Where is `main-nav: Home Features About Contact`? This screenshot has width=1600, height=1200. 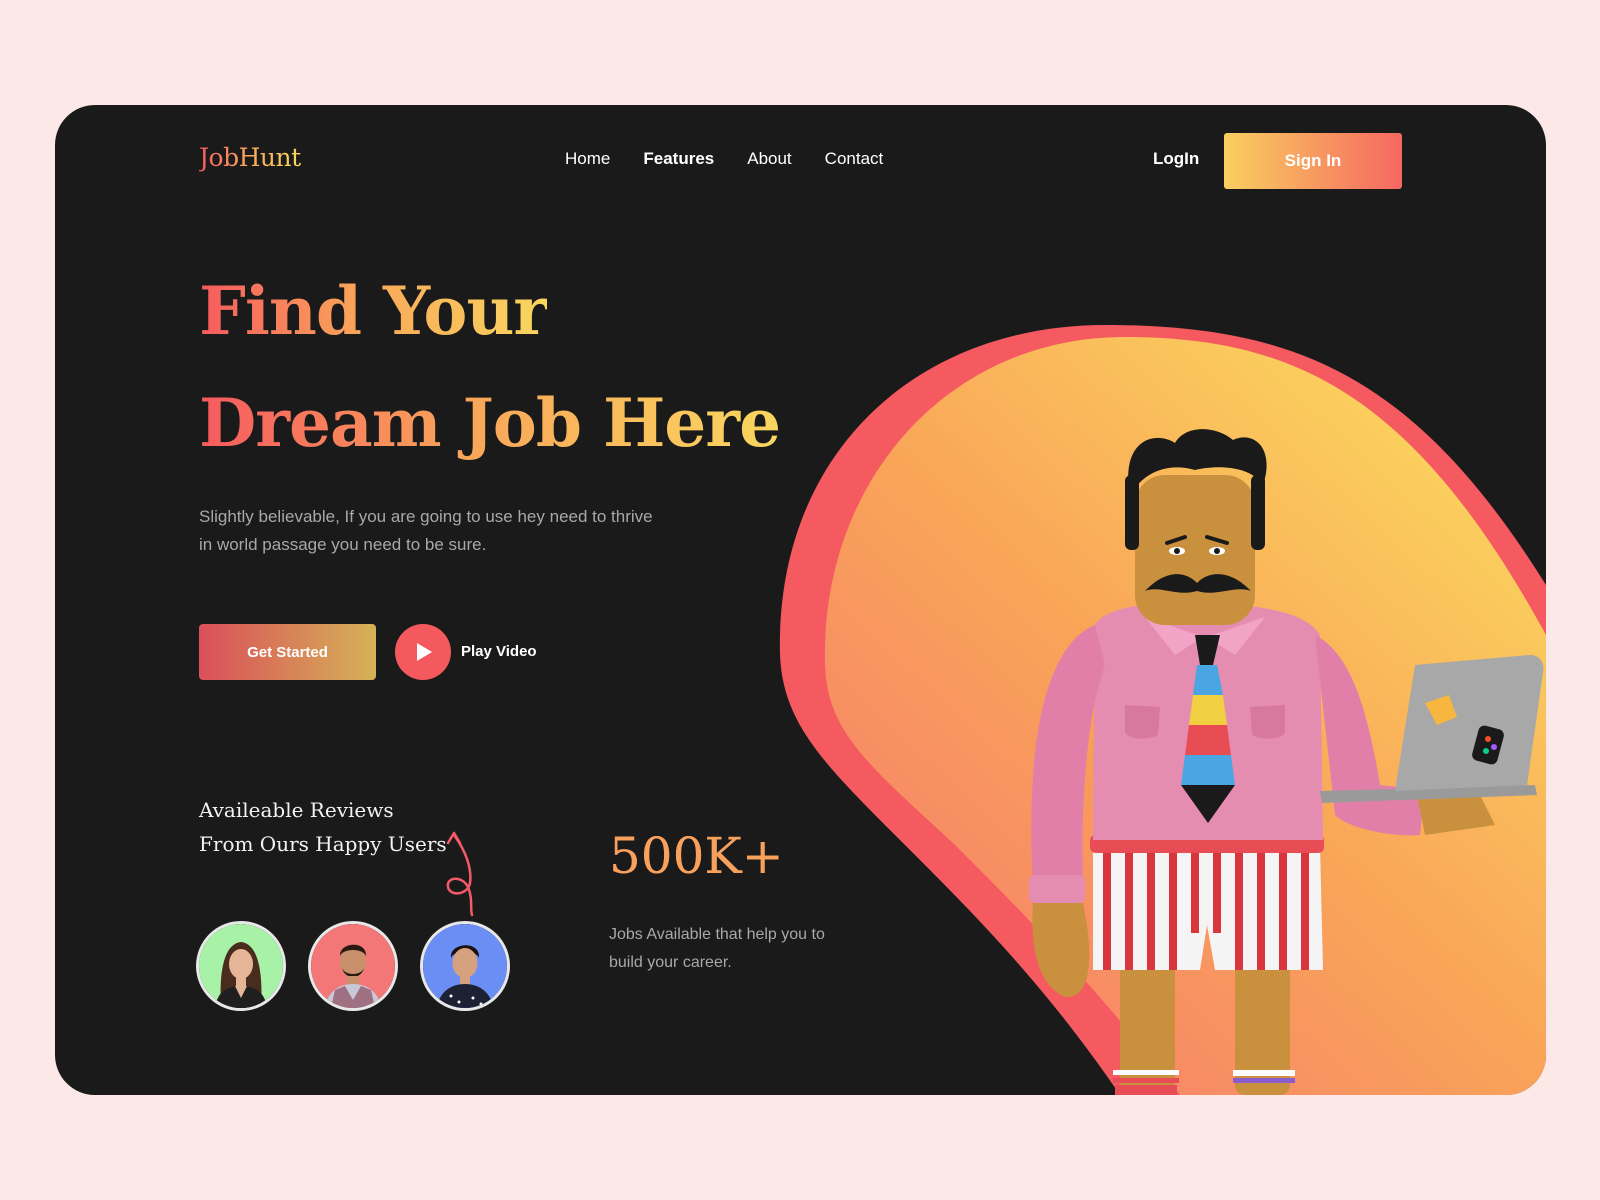 main-nav: Home Features About Contact is located at coordinates (724, 159).